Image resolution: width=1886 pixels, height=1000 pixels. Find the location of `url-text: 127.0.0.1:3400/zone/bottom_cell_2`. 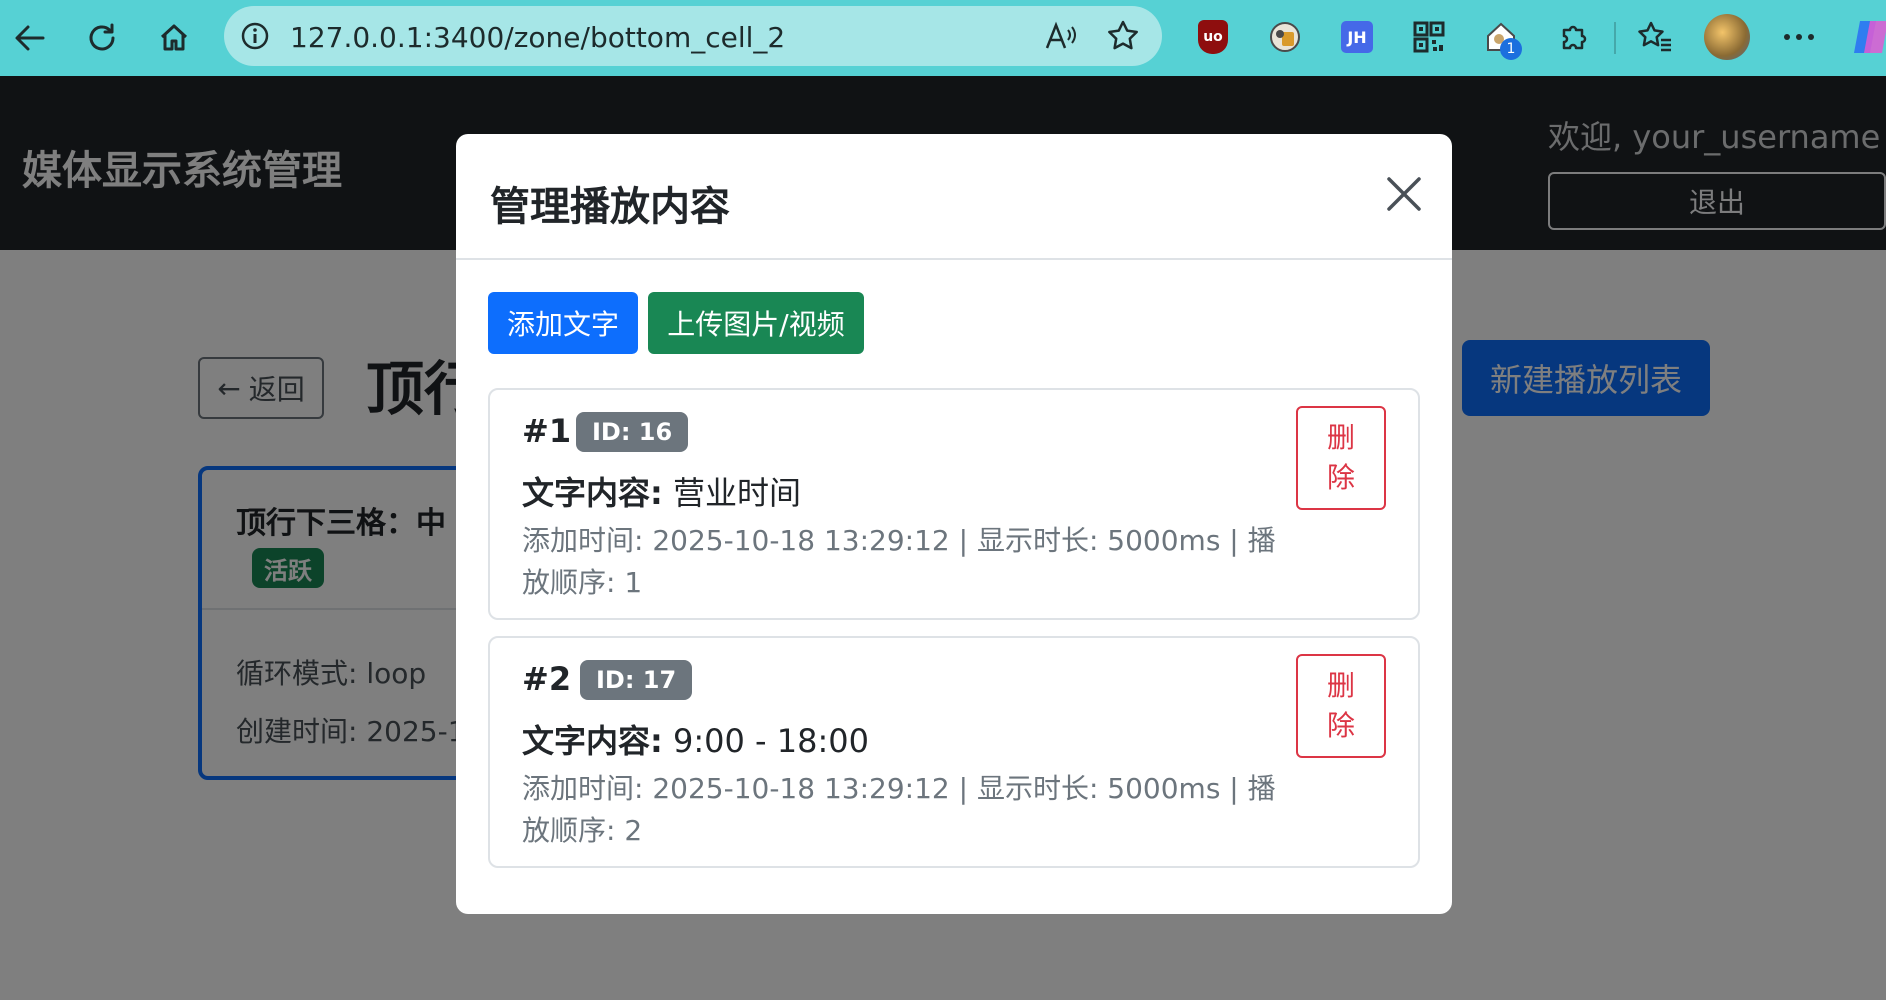

url-text: 127.0.0.1:3400/zone/bottom_cell_2 is located at coordinates (538, 37).